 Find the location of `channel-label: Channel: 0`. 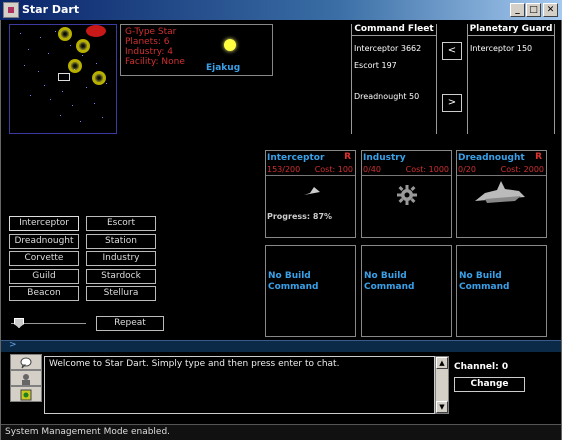

channel-label: Channel: 0 is located at coordinates (481, 367).